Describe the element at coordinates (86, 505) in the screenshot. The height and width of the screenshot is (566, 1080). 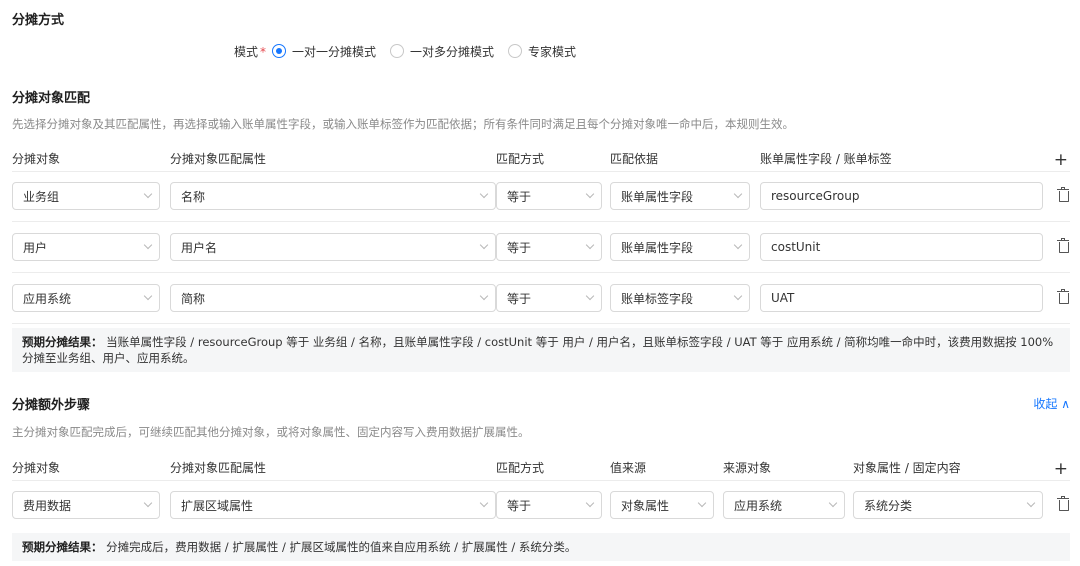
I see `object-select: 费用数据` at that location.